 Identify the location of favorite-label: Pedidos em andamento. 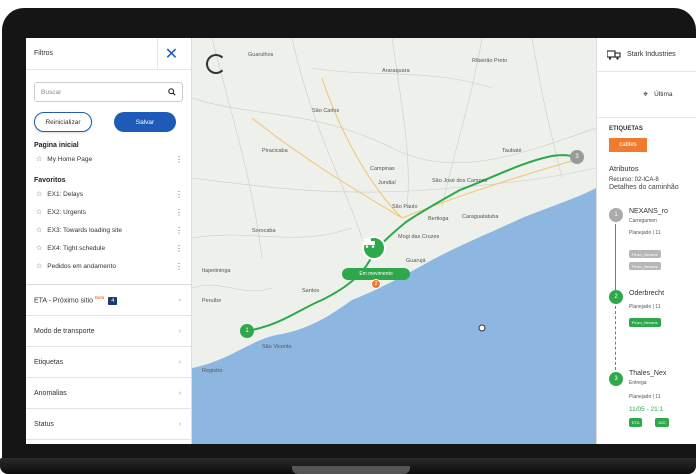
(81, 266).